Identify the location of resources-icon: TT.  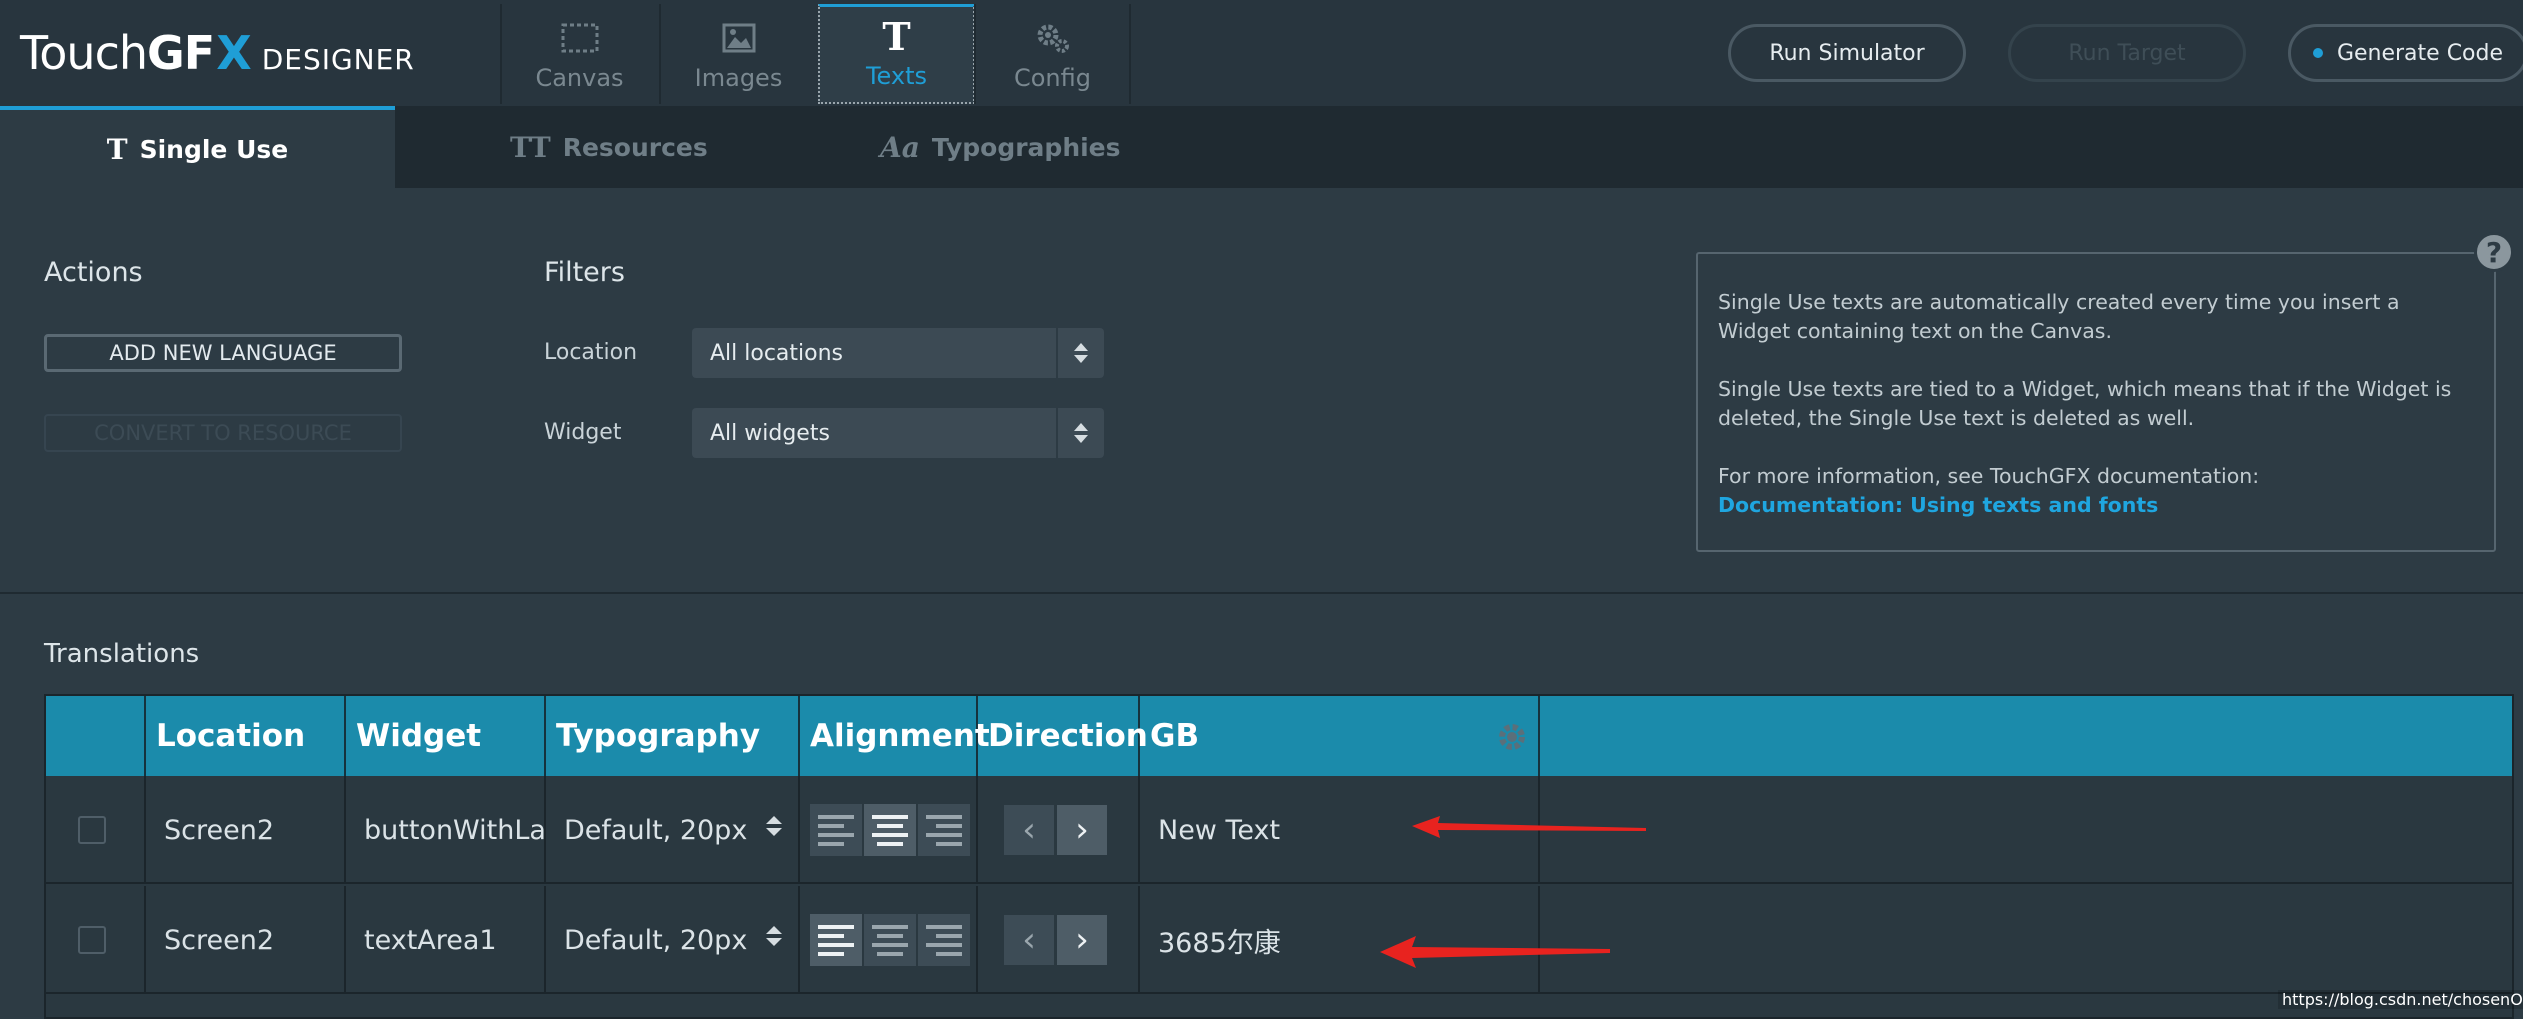
(530, 147).